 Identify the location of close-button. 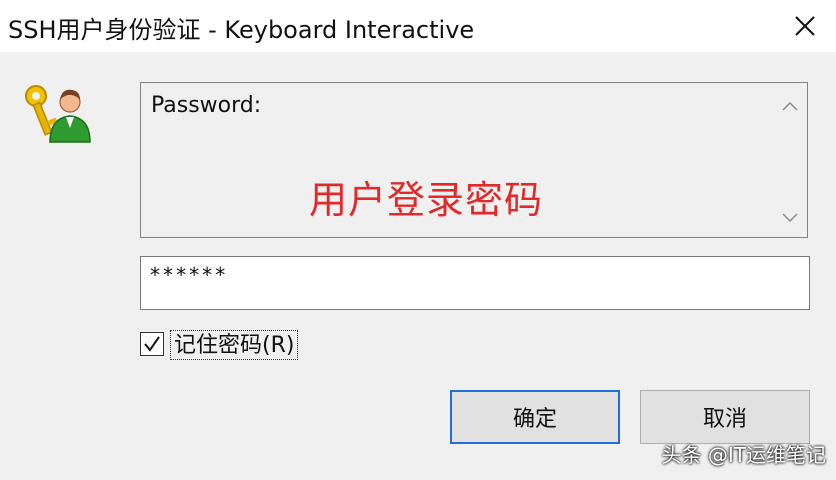
(805, 26).